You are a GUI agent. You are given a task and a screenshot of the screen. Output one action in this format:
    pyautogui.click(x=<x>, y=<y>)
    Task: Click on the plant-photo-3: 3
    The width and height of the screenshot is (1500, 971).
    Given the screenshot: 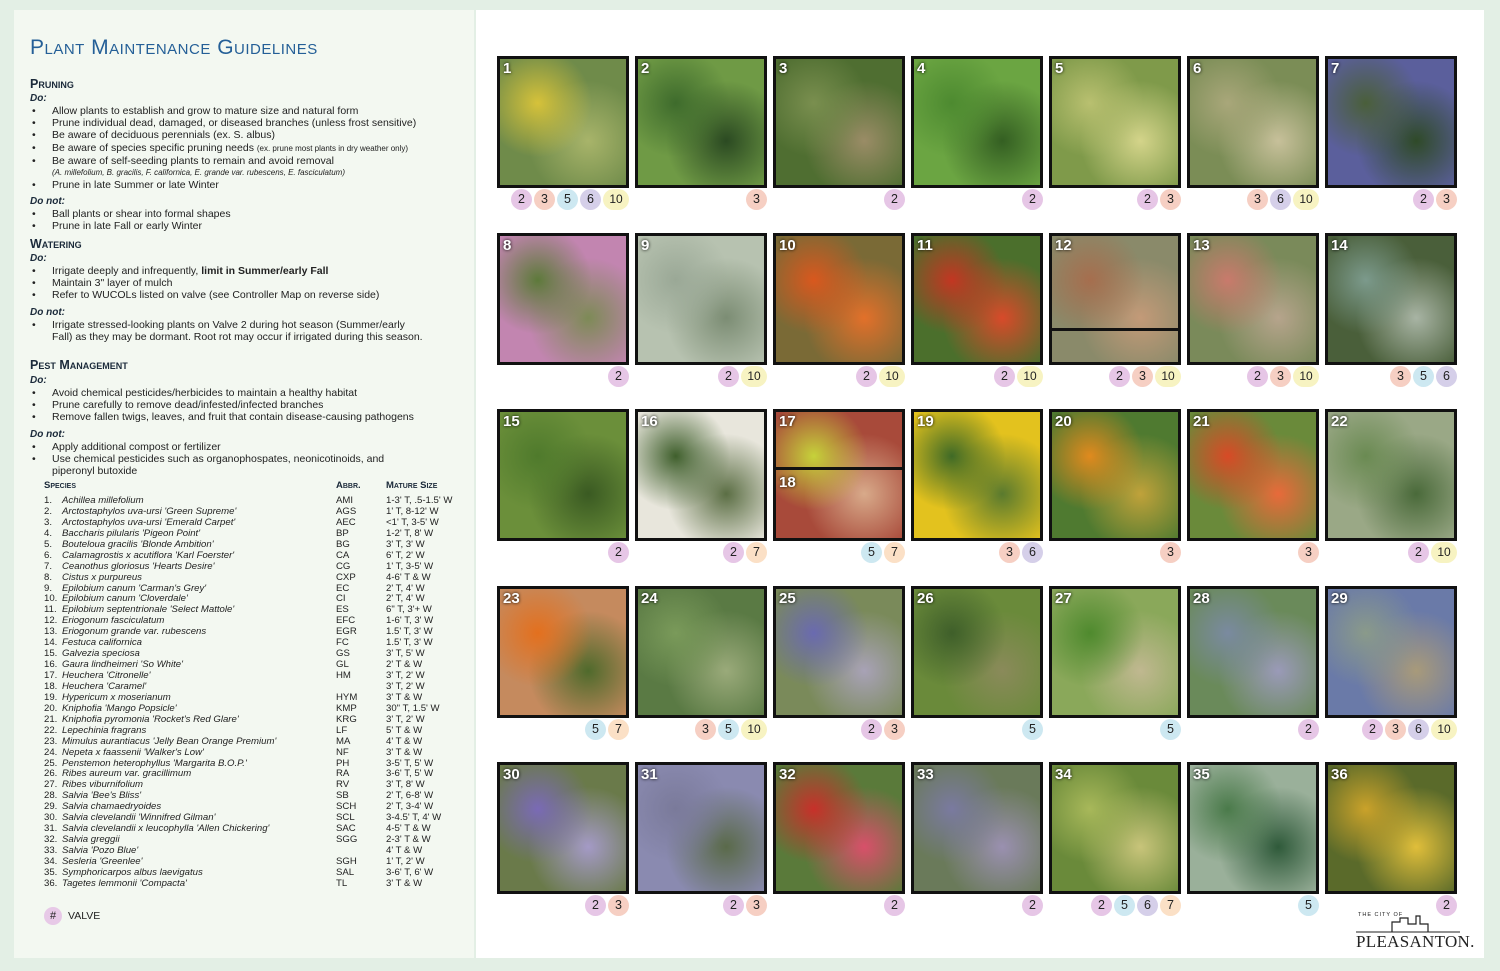 What is the action you would take?
    pyautogui.click(x=839, y=122)
    